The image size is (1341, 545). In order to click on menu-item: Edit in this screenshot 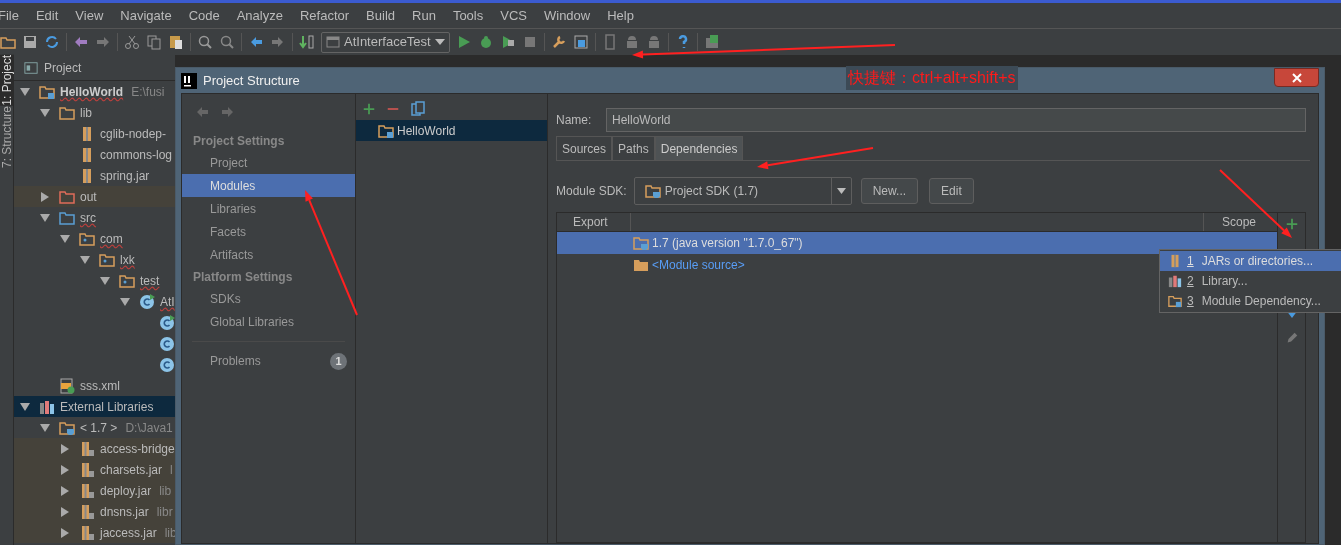, I will do `click(47, 15)`.